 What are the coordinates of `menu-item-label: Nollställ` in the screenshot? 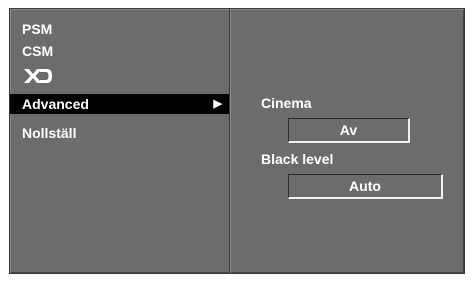 It's located at (49, 133).